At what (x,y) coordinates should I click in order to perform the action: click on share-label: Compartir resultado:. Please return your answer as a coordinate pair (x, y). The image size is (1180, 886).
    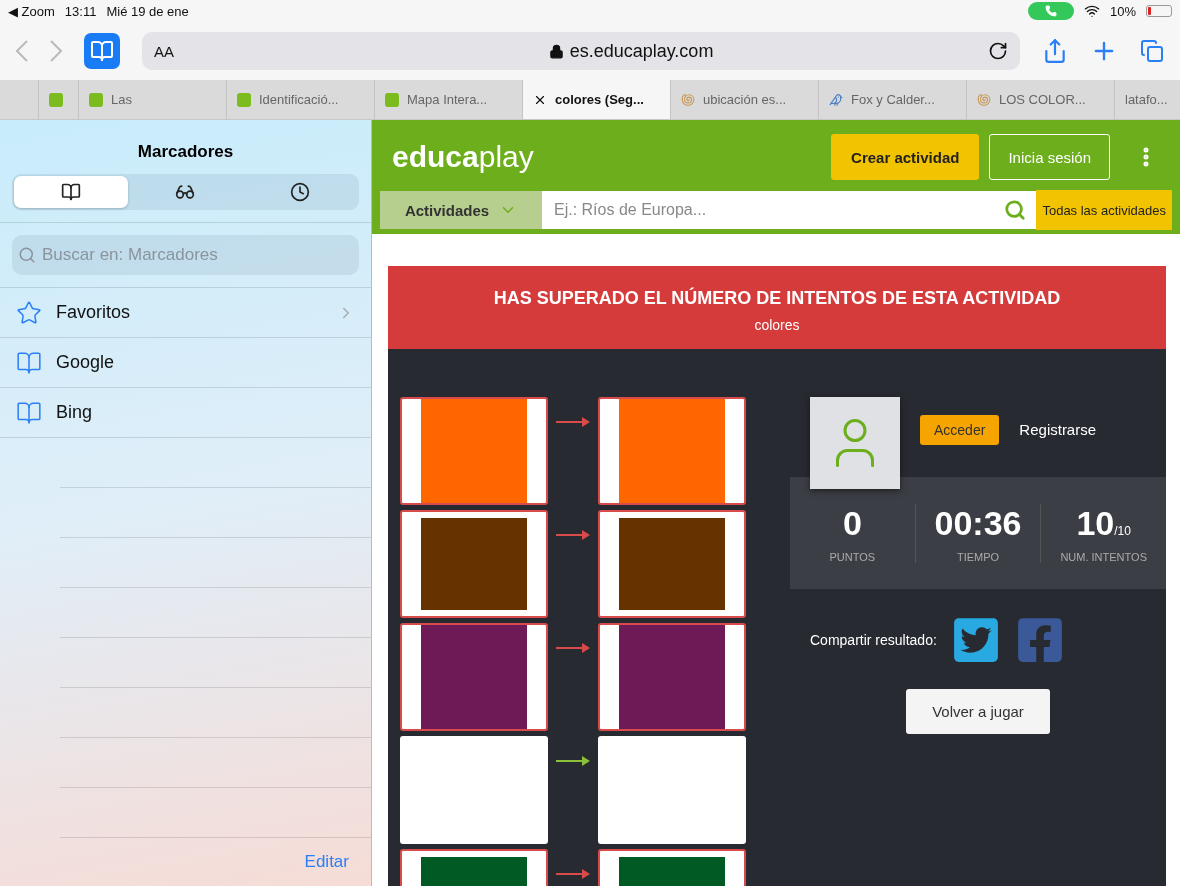
    Looking at the image, I should click on (873, 640).